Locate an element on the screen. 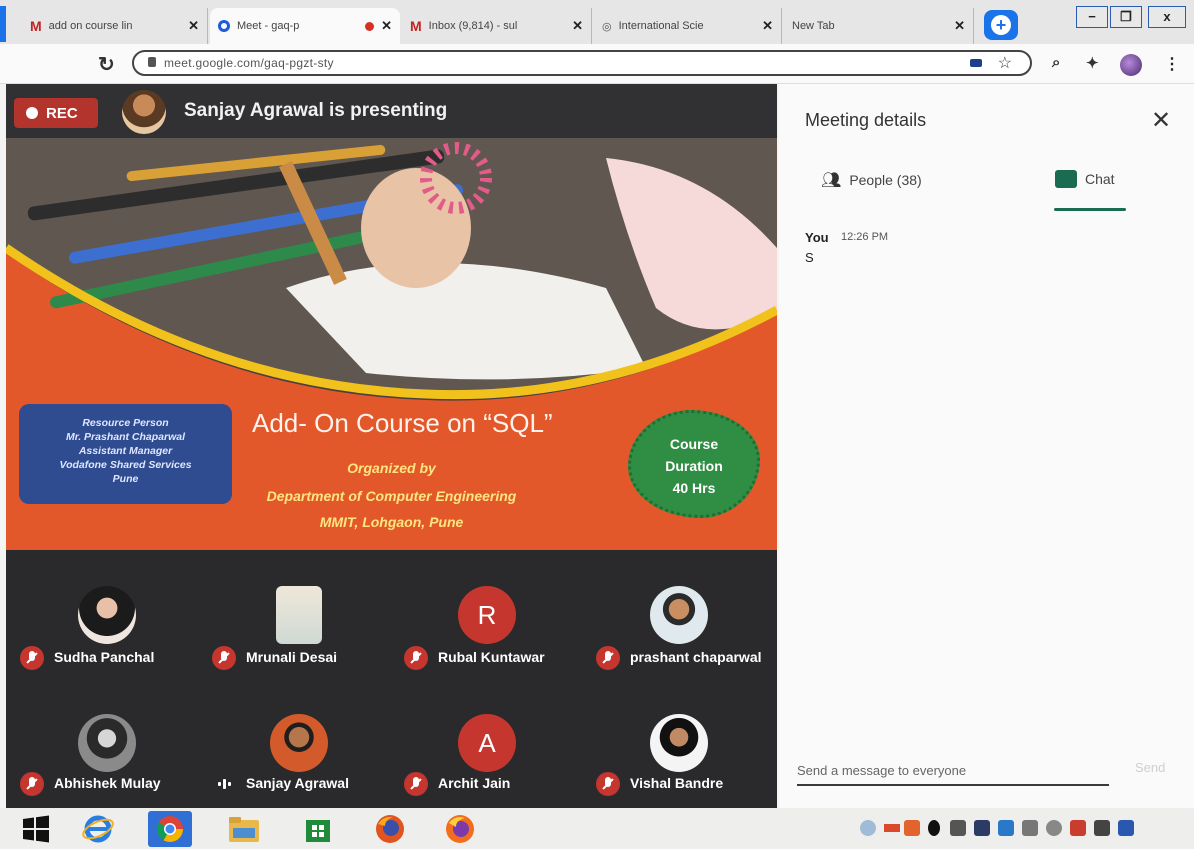 This screenshot has height=849, width=1194. meet-icon is located at coordinates (224, 26).